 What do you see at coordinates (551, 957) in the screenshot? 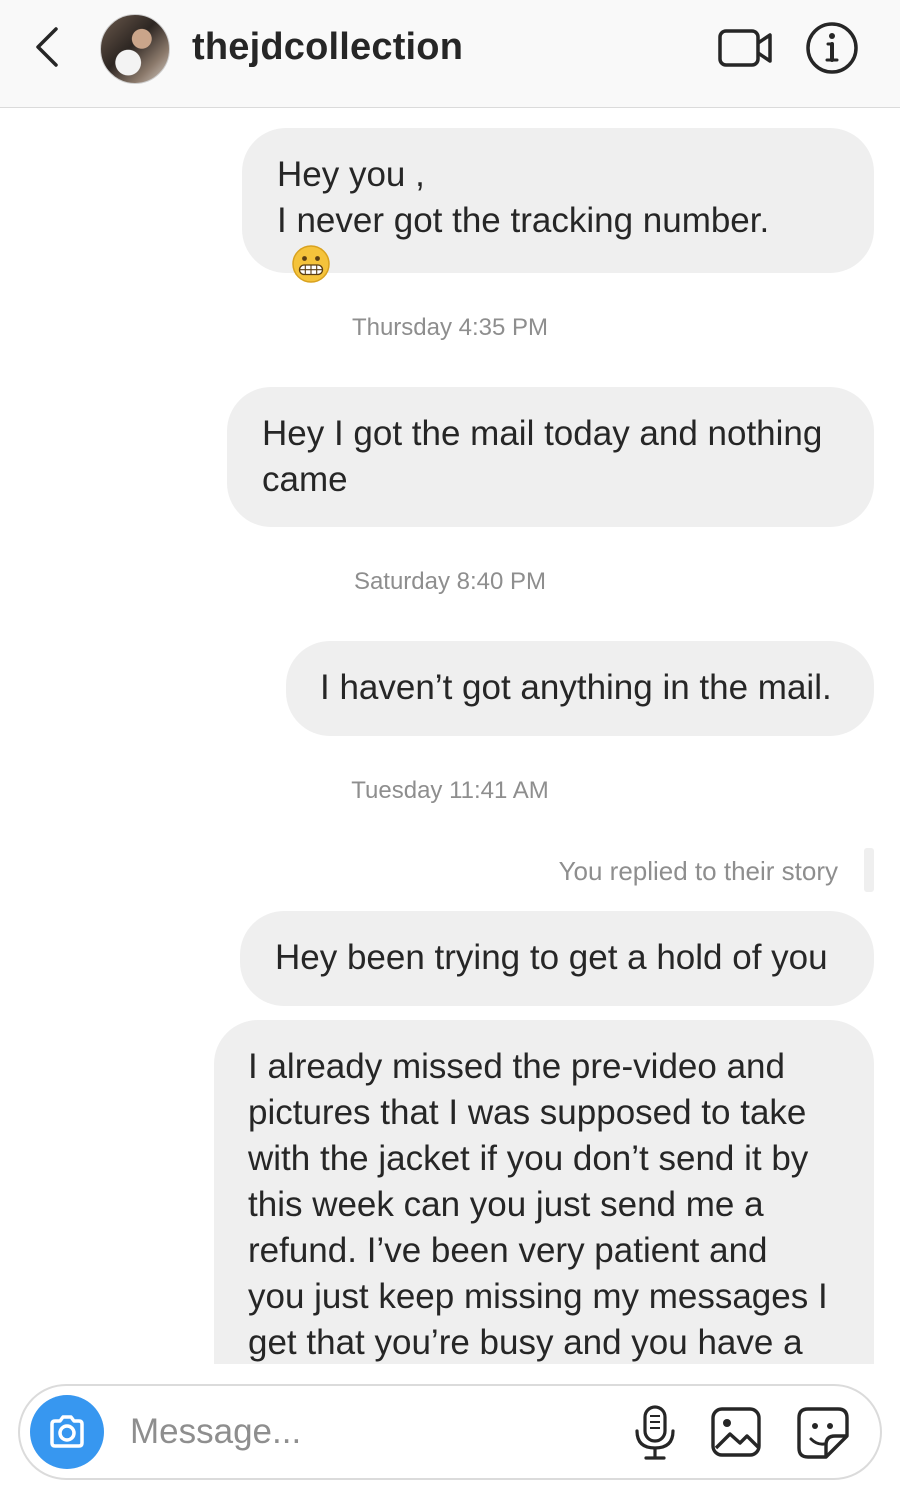
I see `message-line: Hey been trying to get a hold of you` at bounding box center [551, 957].